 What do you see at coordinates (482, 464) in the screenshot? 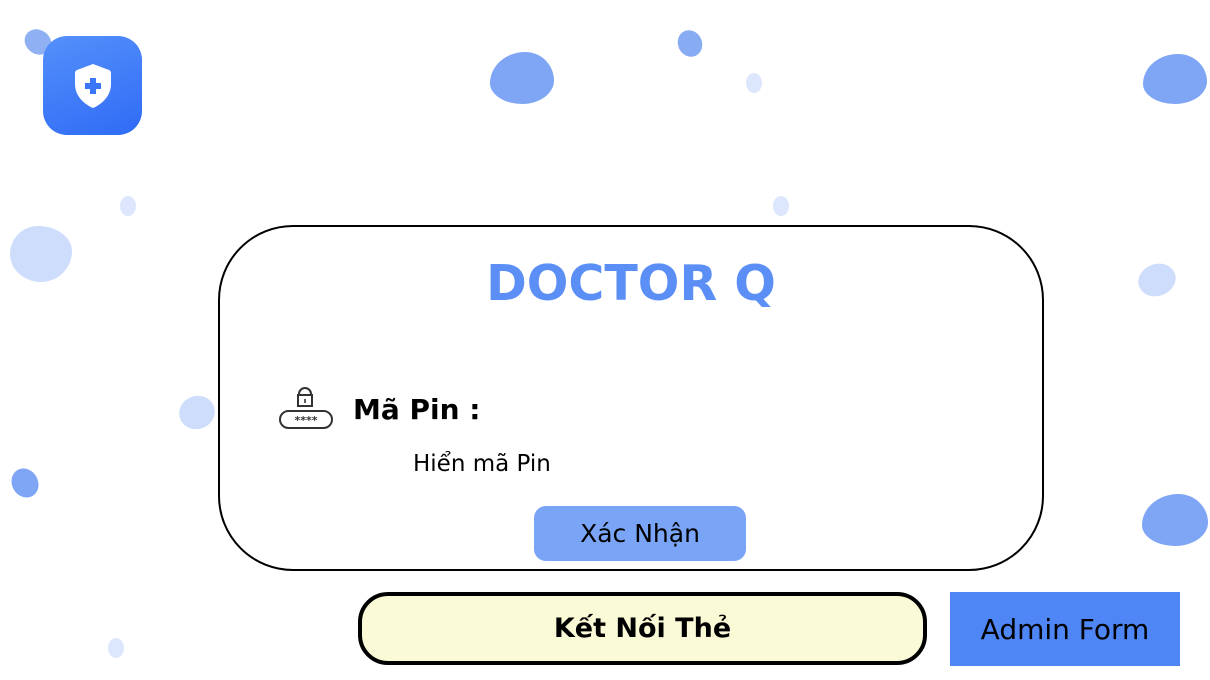
I see `pin-value-display: Hiển mã Pin` at bounding box center [482, 464].